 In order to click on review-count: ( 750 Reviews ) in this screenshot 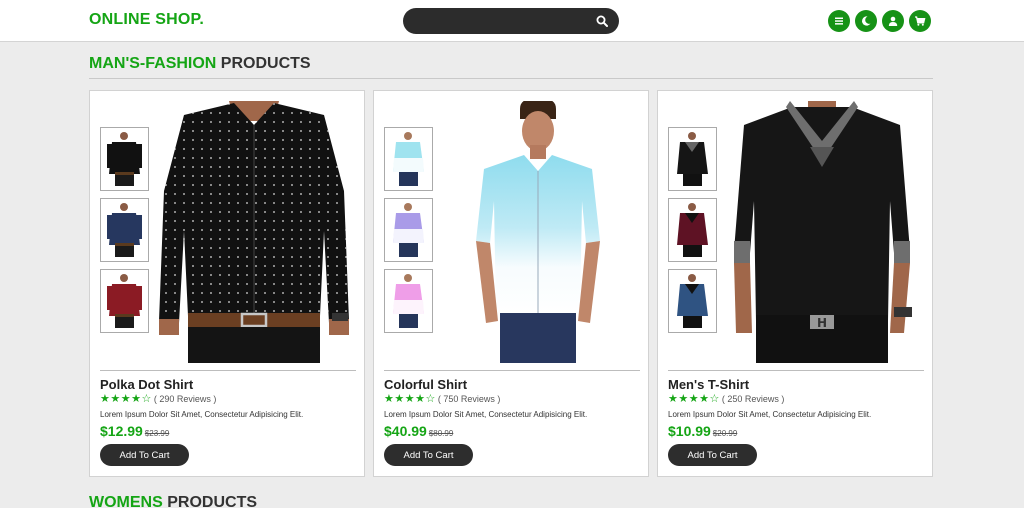, I will do `click(469, 399)`.